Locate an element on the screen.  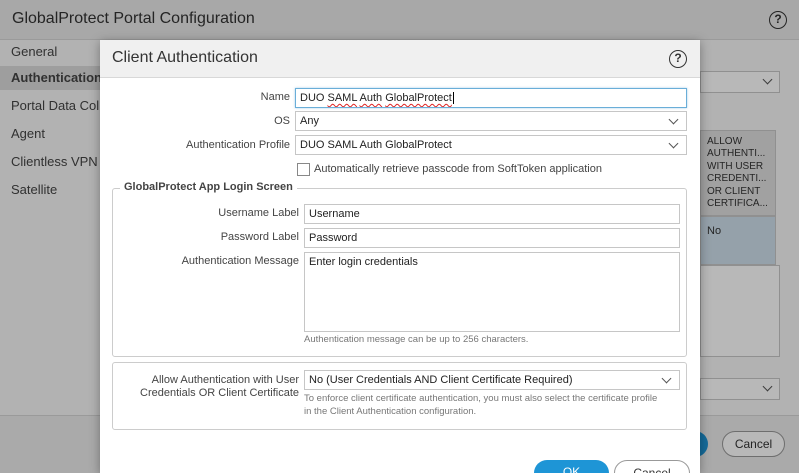
password-label-label: Password Label is located at coordinates (259, 237).